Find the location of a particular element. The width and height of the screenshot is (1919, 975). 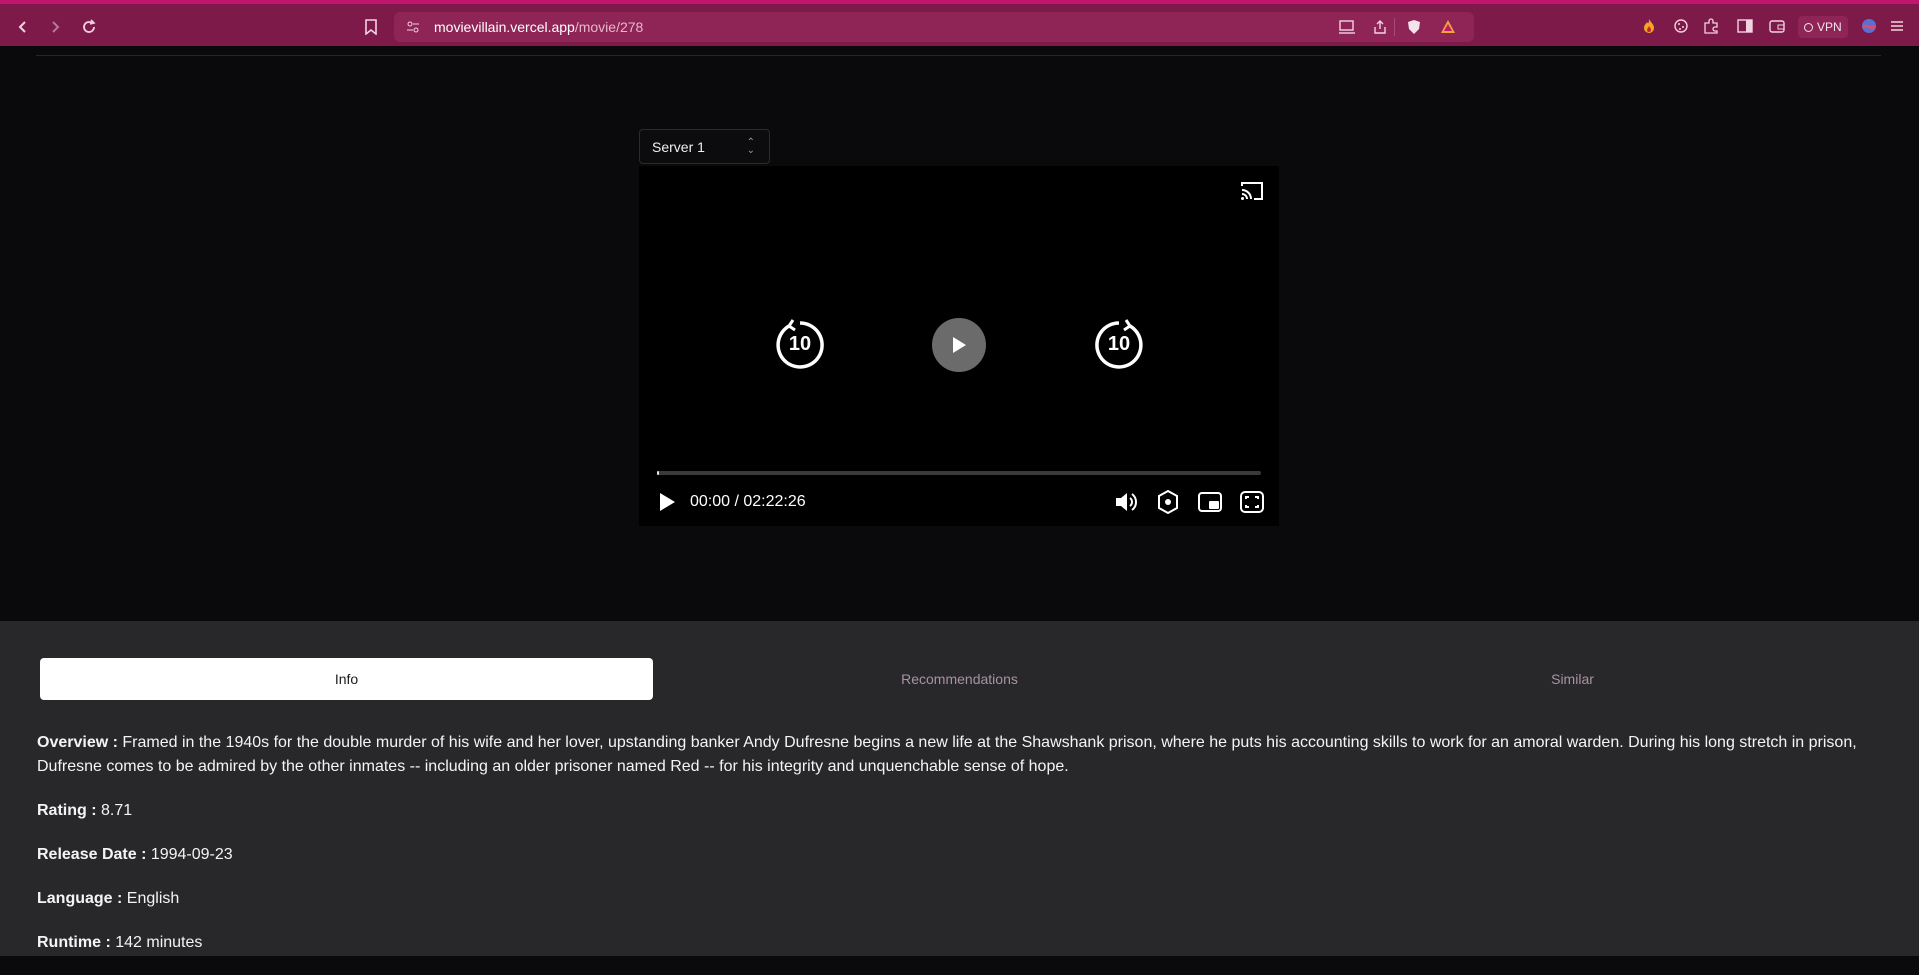

server-select-value: Server 1 is located at coordinates (678, 146).